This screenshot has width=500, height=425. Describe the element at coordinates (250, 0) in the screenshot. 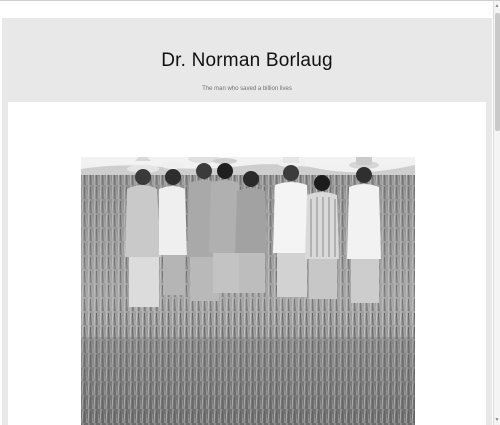

I see `window-top-border` at that location.